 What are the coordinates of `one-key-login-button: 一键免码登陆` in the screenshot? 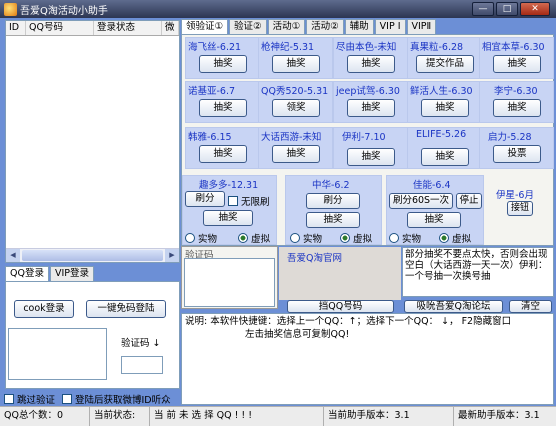 It's located at (126, 309).